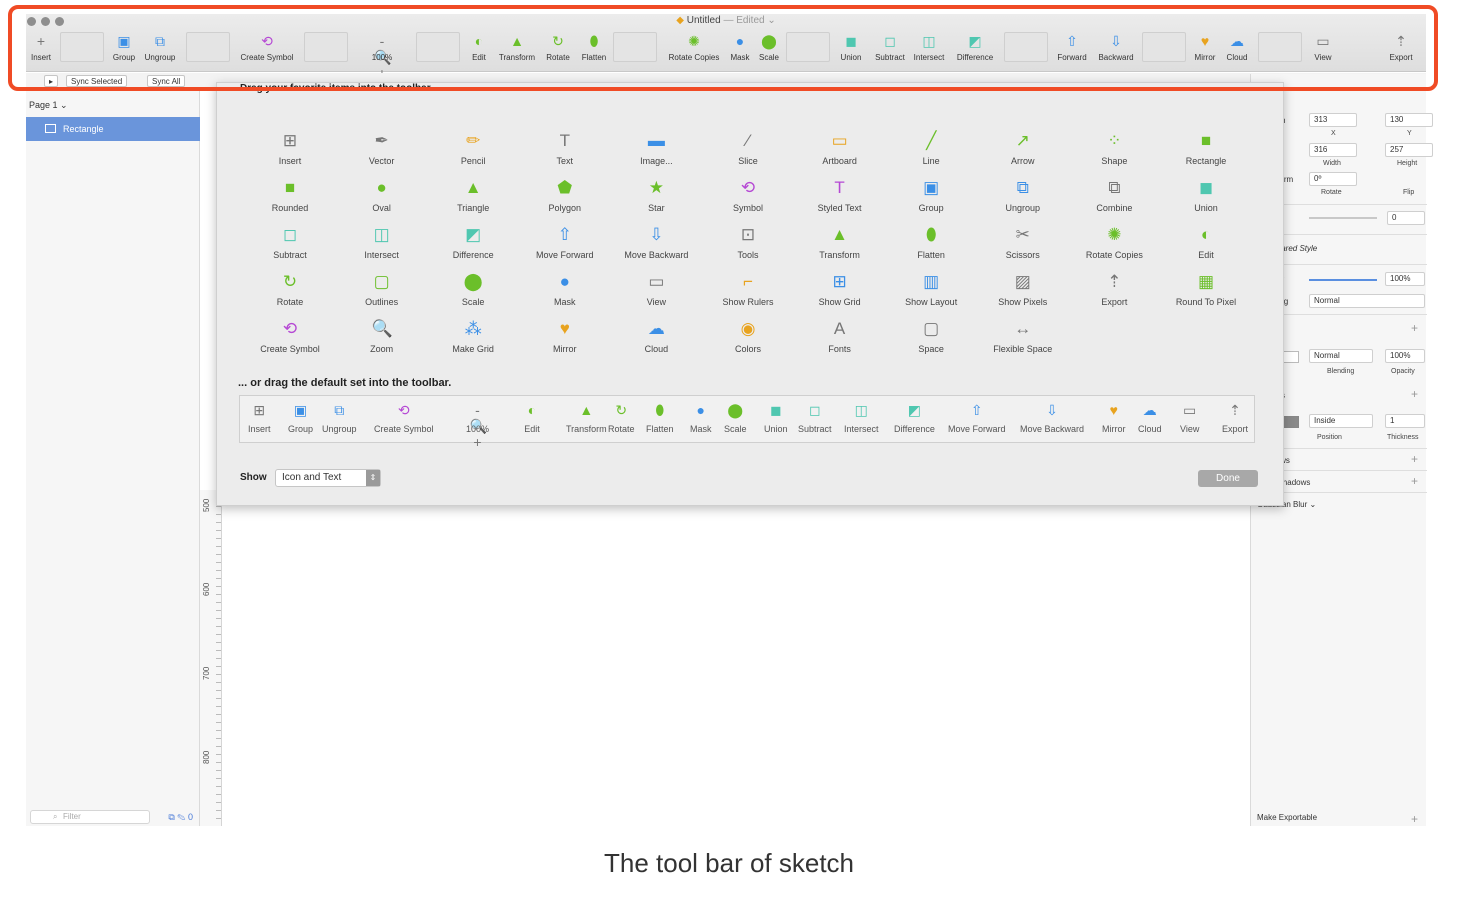 The image size is (1458, 912). Describe the element at coordinates (748, 195) in the screenshot. I see `sheet-item-symbol: ⟲ Symbol` at that location.